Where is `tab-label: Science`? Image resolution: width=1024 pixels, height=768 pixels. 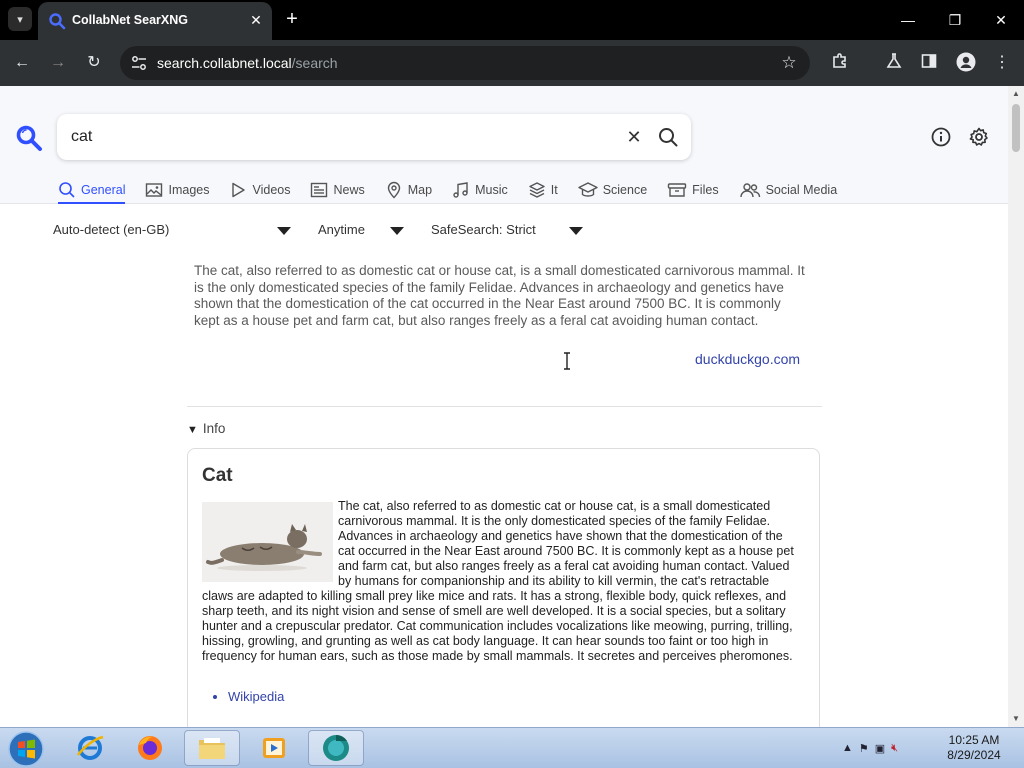
tab-label: Science is located at coordinates (625, 190).